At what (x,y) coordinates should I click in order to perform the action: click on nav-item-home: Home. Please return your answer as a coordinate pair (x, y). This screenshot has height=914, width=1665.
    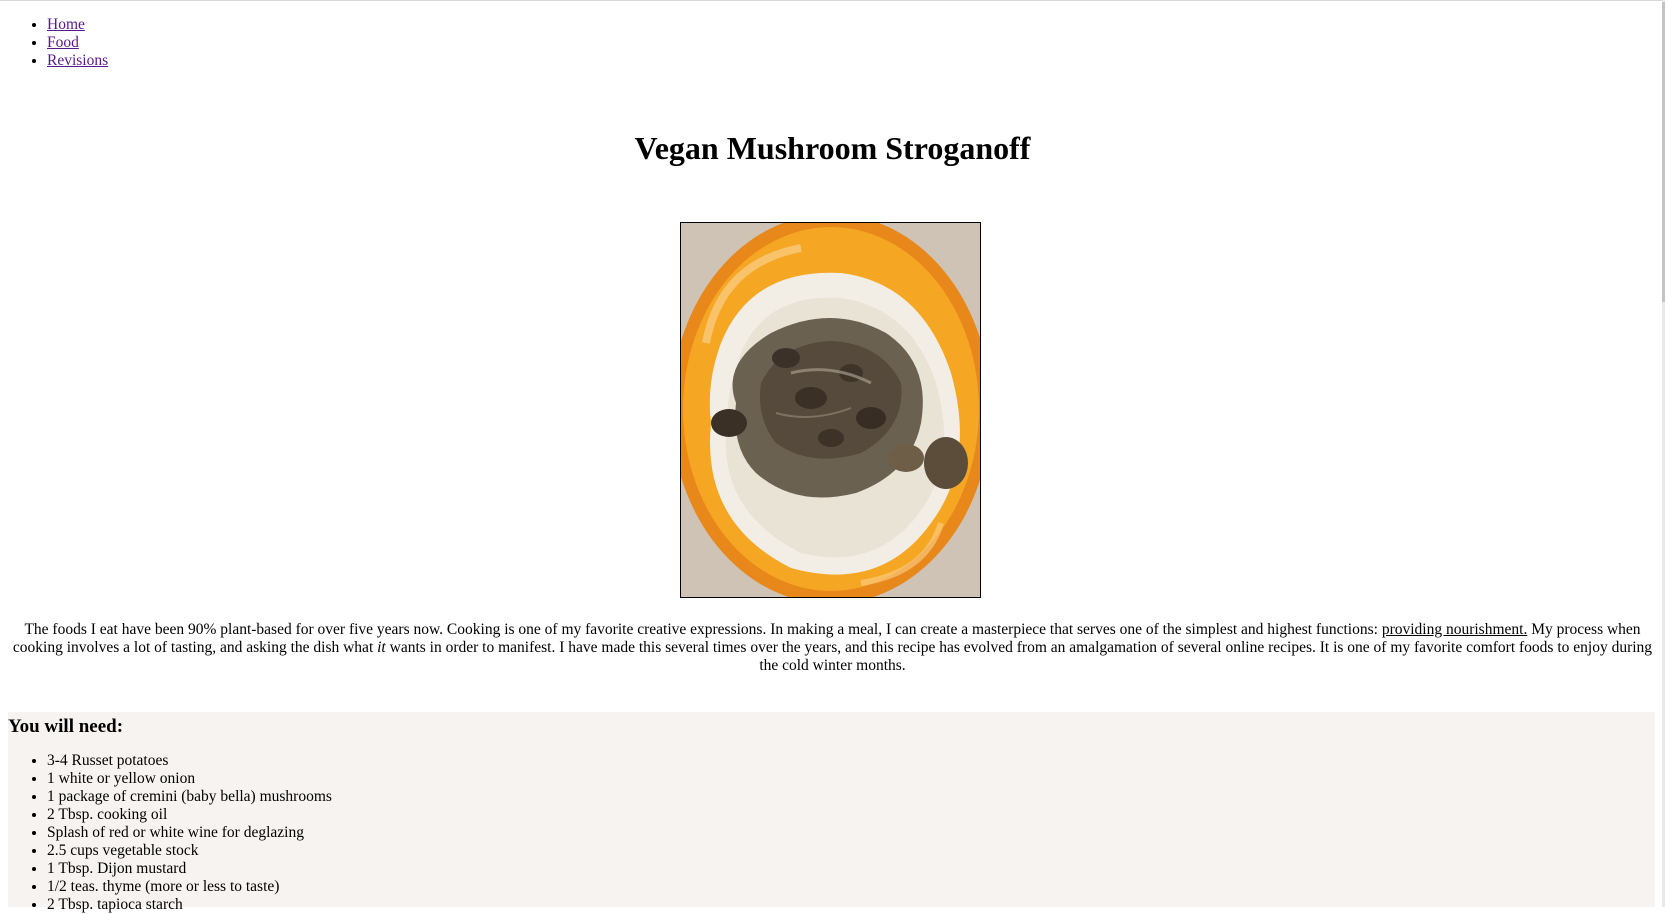
    Looking at the image, I should click on (77, 25).